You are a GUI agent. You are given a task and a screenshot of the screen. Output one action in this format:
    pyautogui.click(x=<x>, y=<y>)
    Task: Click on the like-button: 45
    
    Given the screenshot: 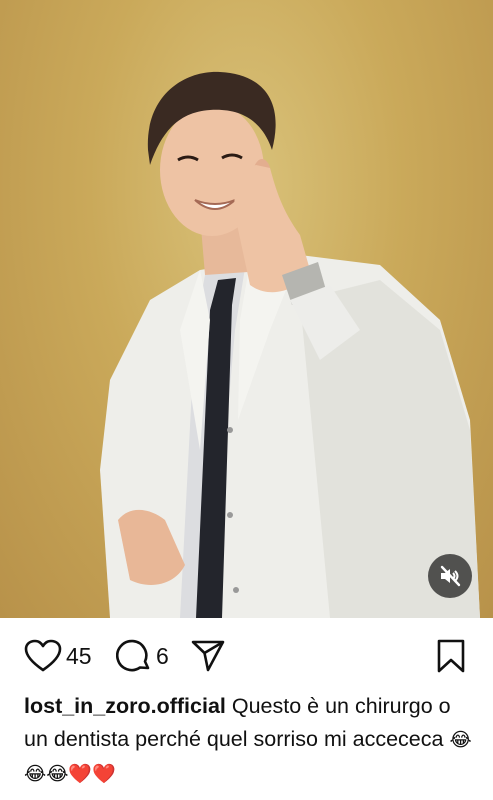 What is the action you would take?
    pyautogui.click(x=58, y=656)
    